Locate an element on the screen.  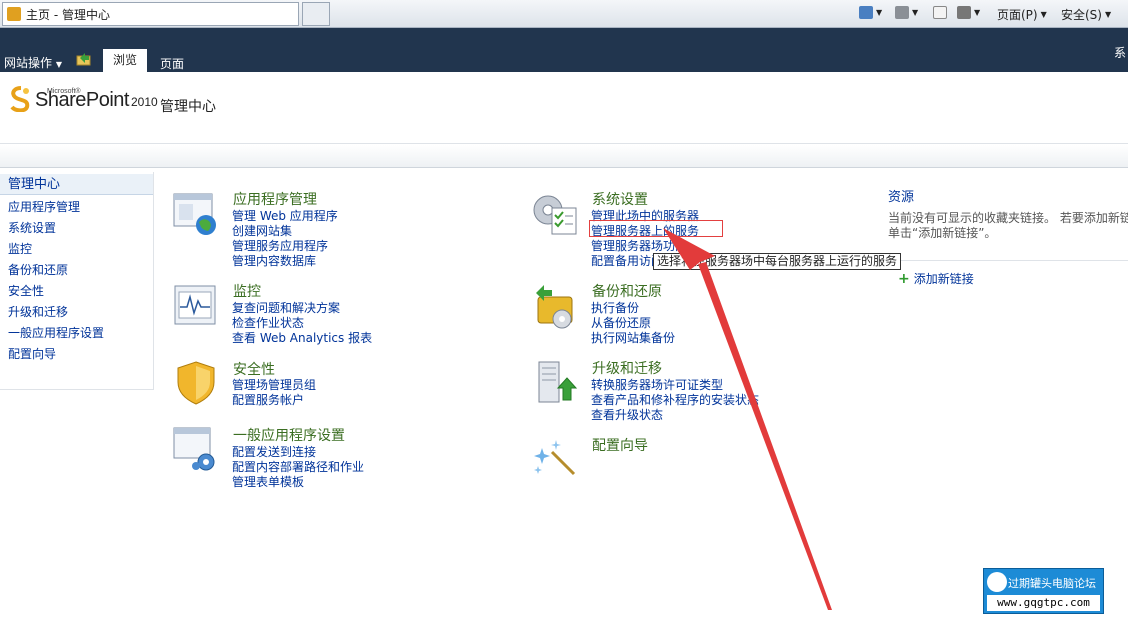
rss-icon is located at coordinates (902, 12).